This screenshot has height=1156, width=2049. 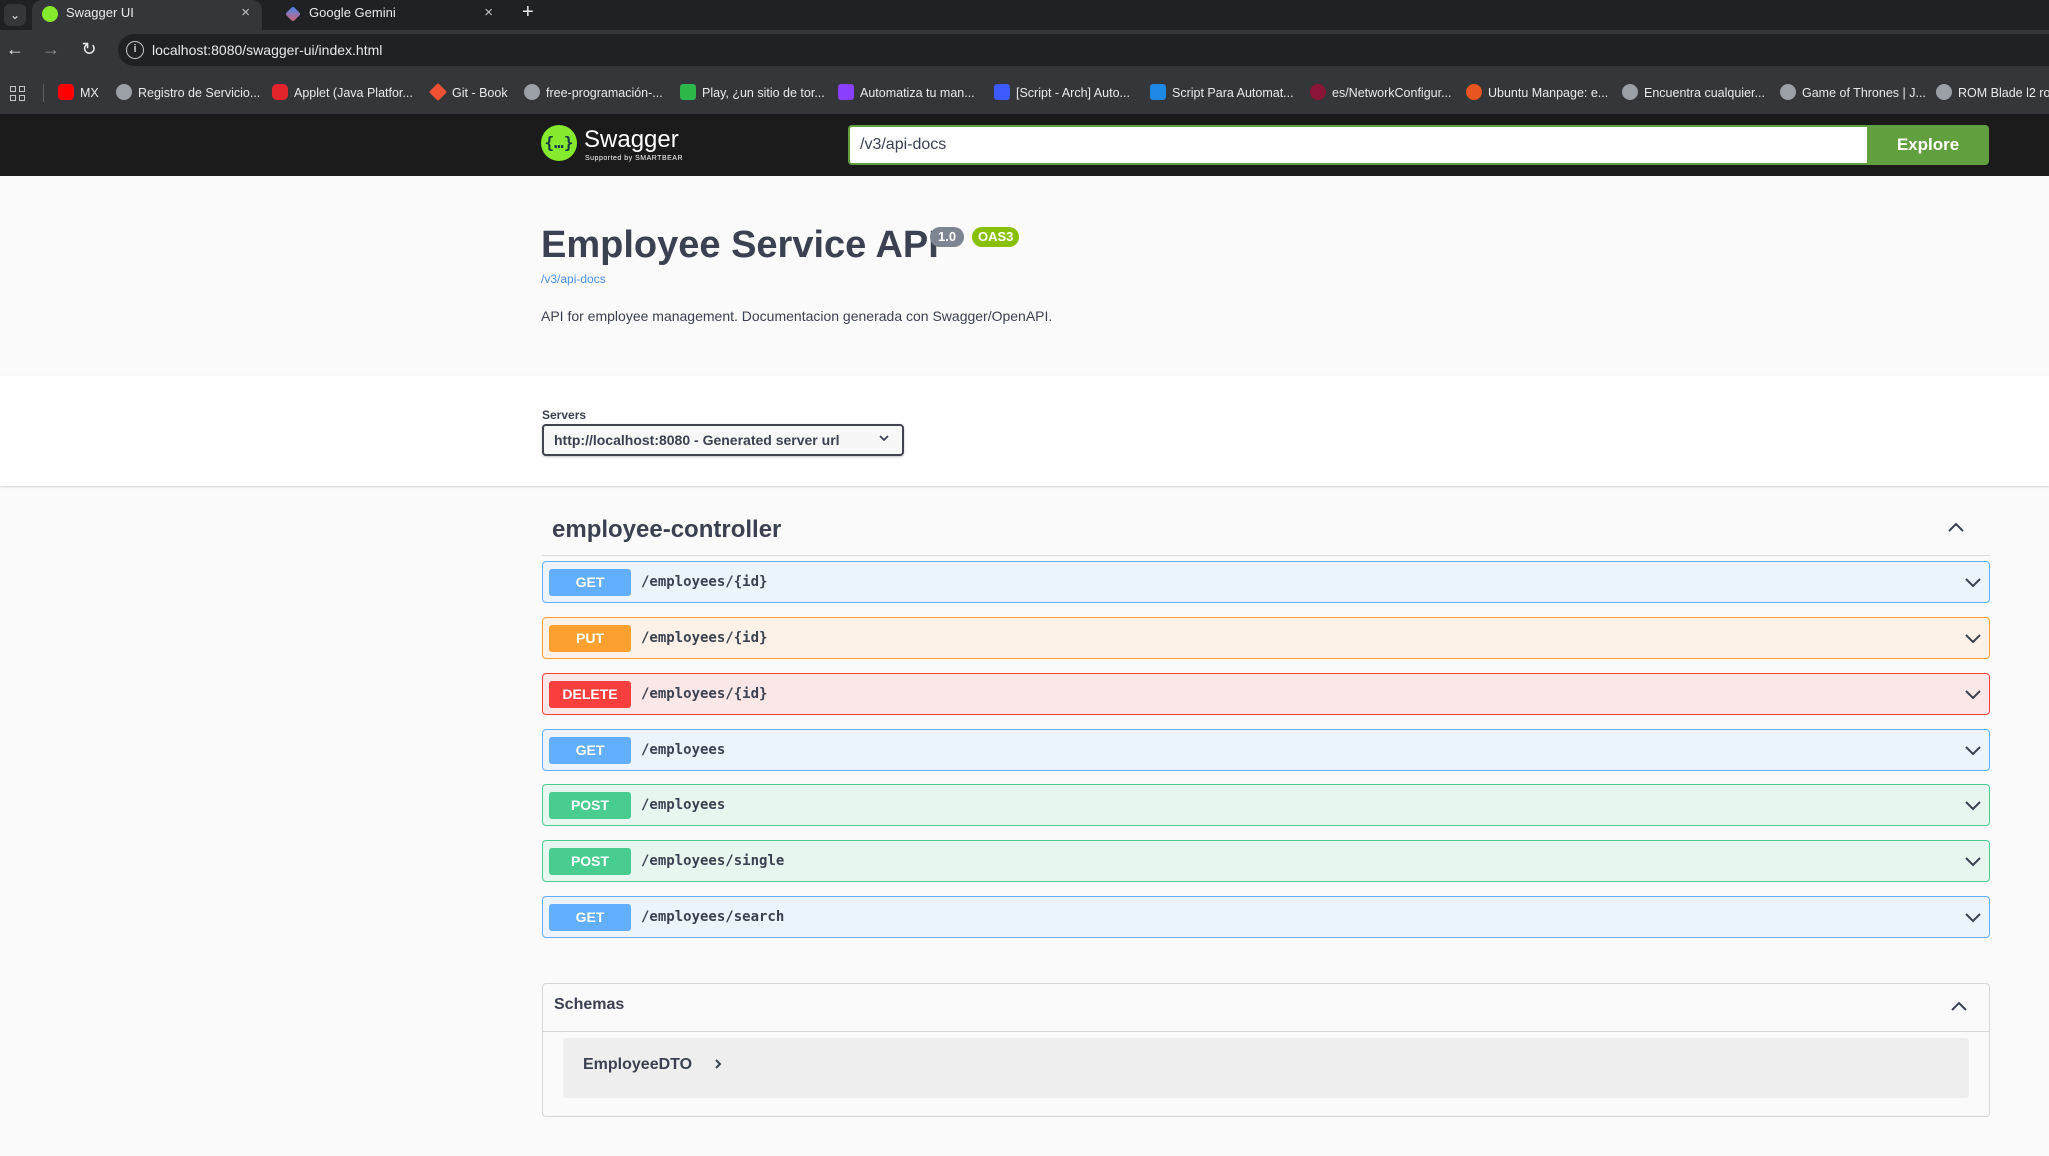 What do you see at coordinates (666, 530) in the screenshot?
I see `controller-title: employee-controller` at bounding box center [666, 530].